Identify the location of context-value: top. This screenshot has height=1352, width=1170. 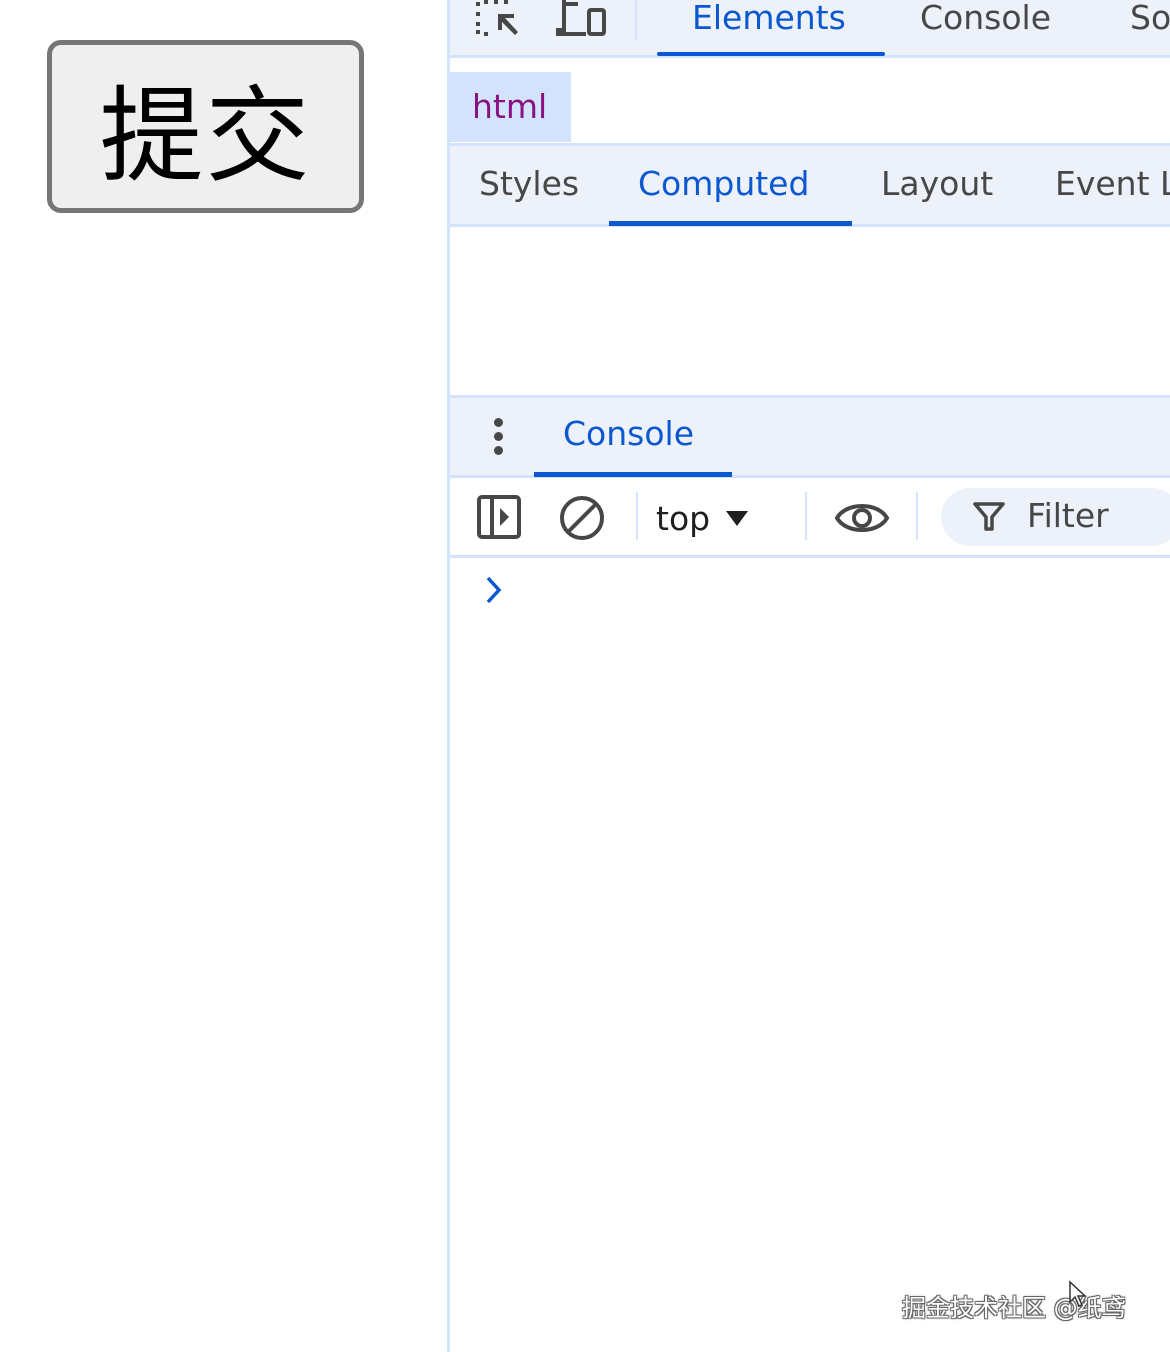
(683, 518).